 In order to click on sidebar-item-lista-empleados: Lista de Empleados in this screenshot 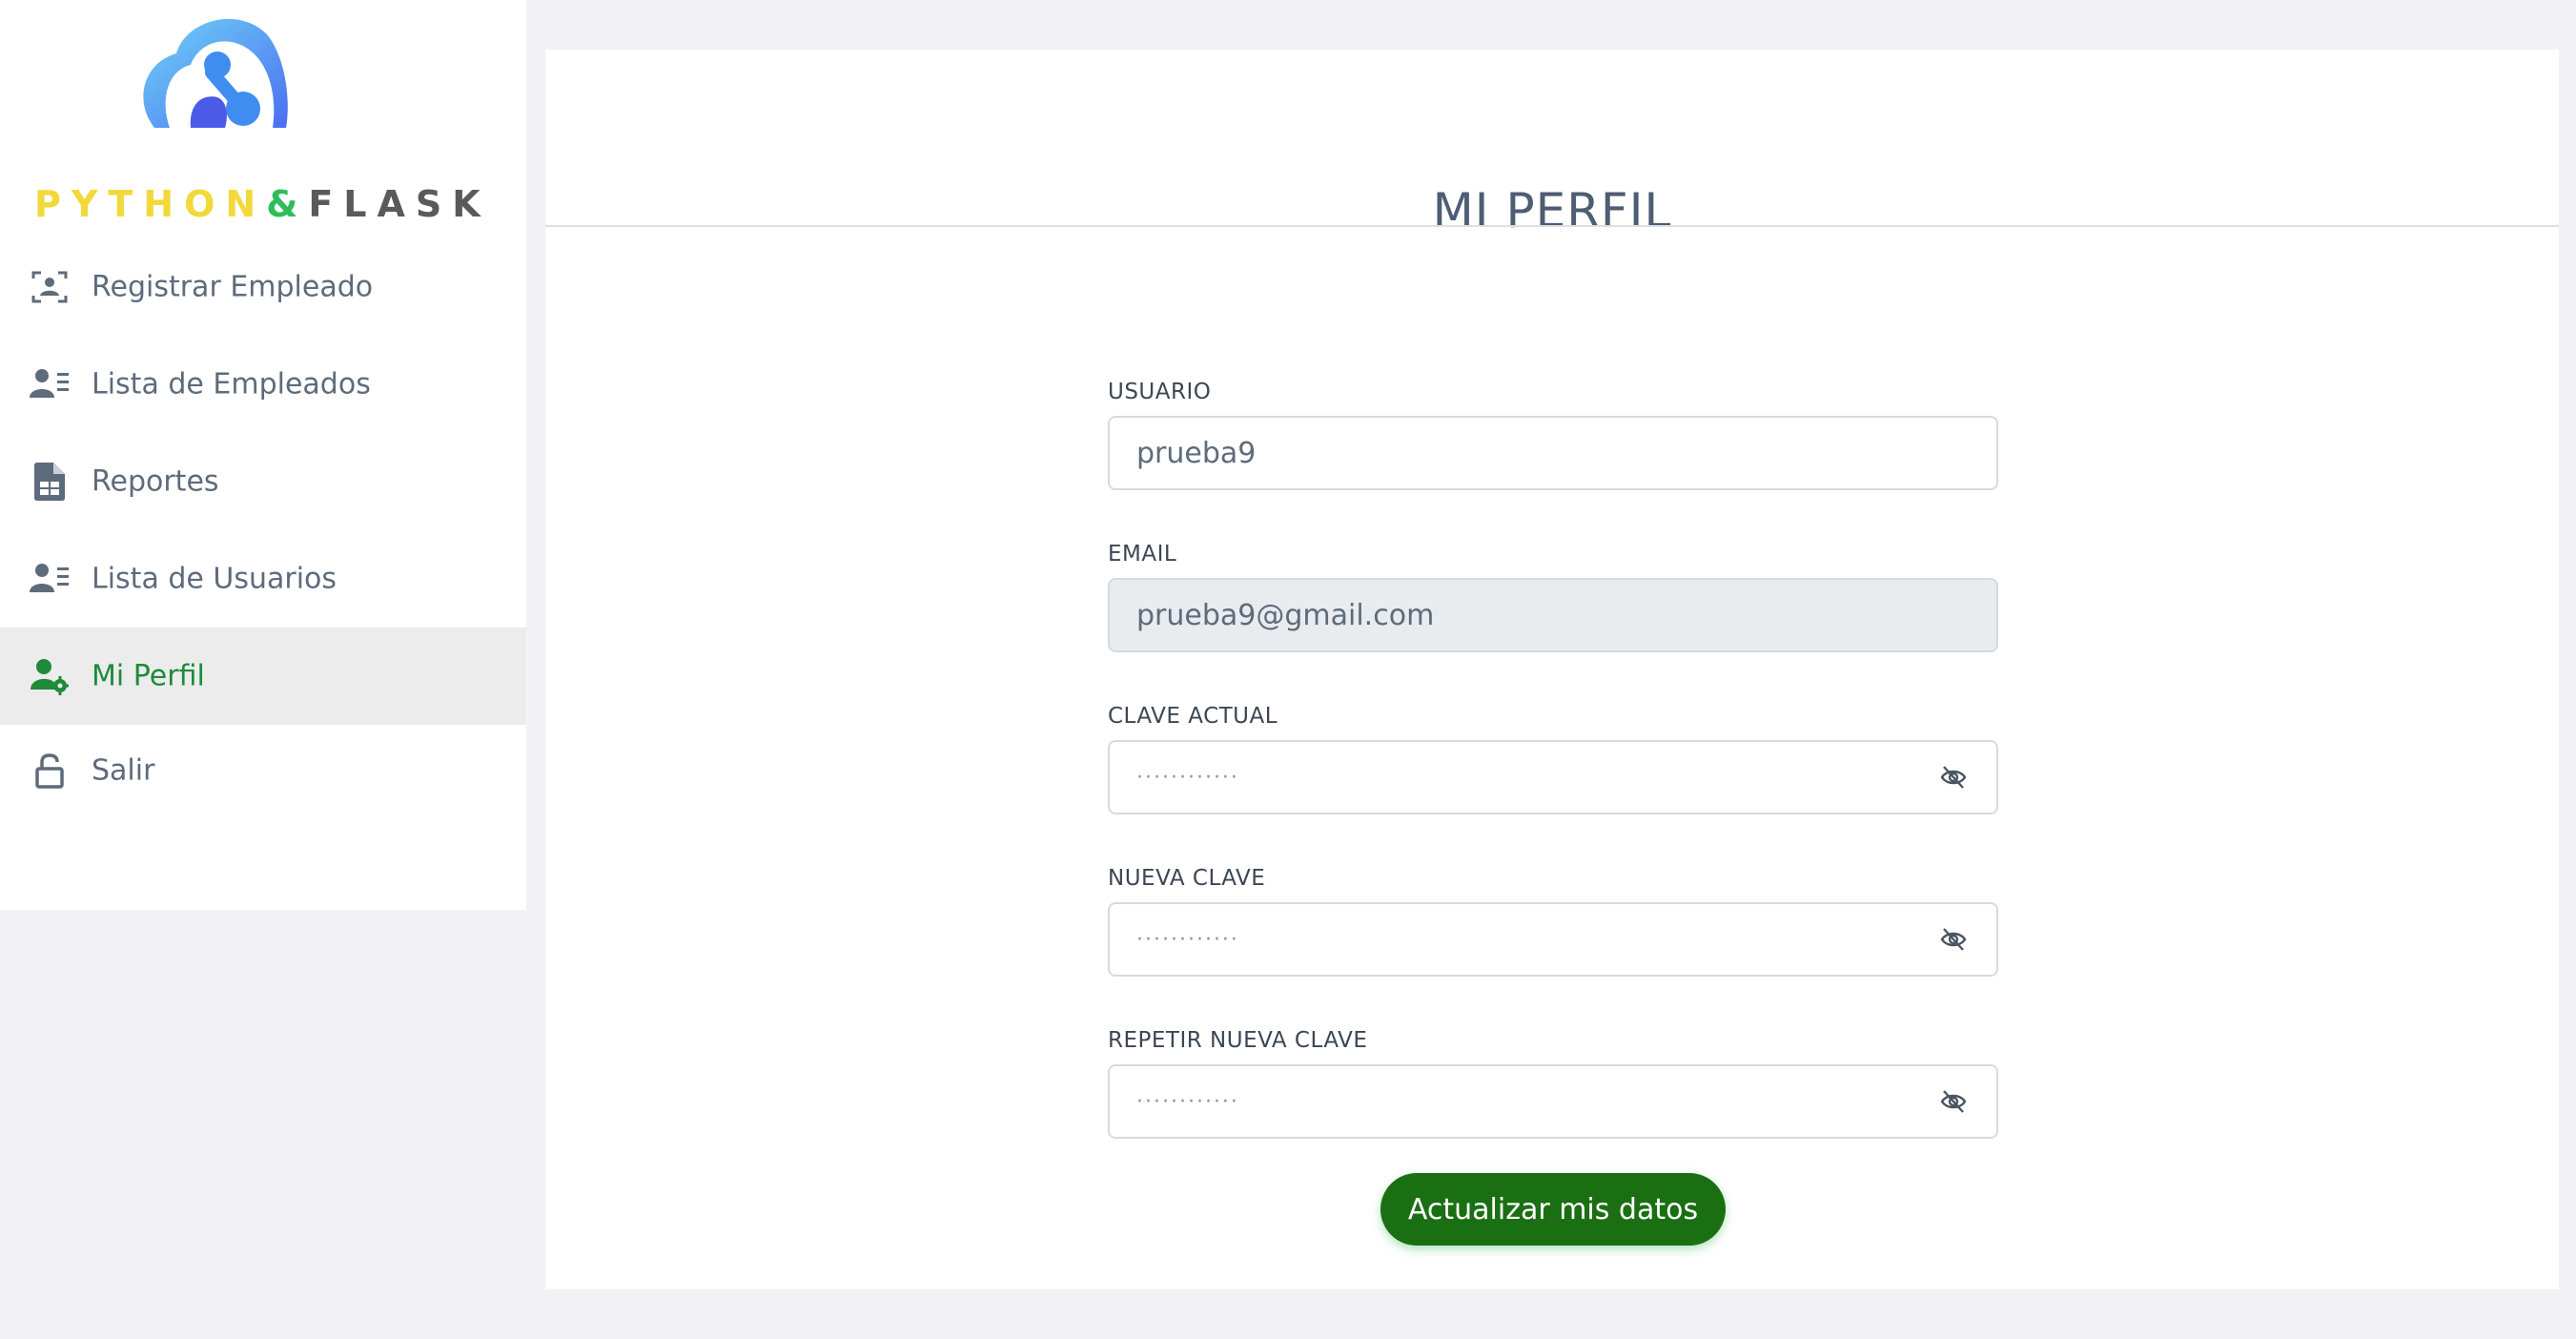, I will do `click(263, 384)`.